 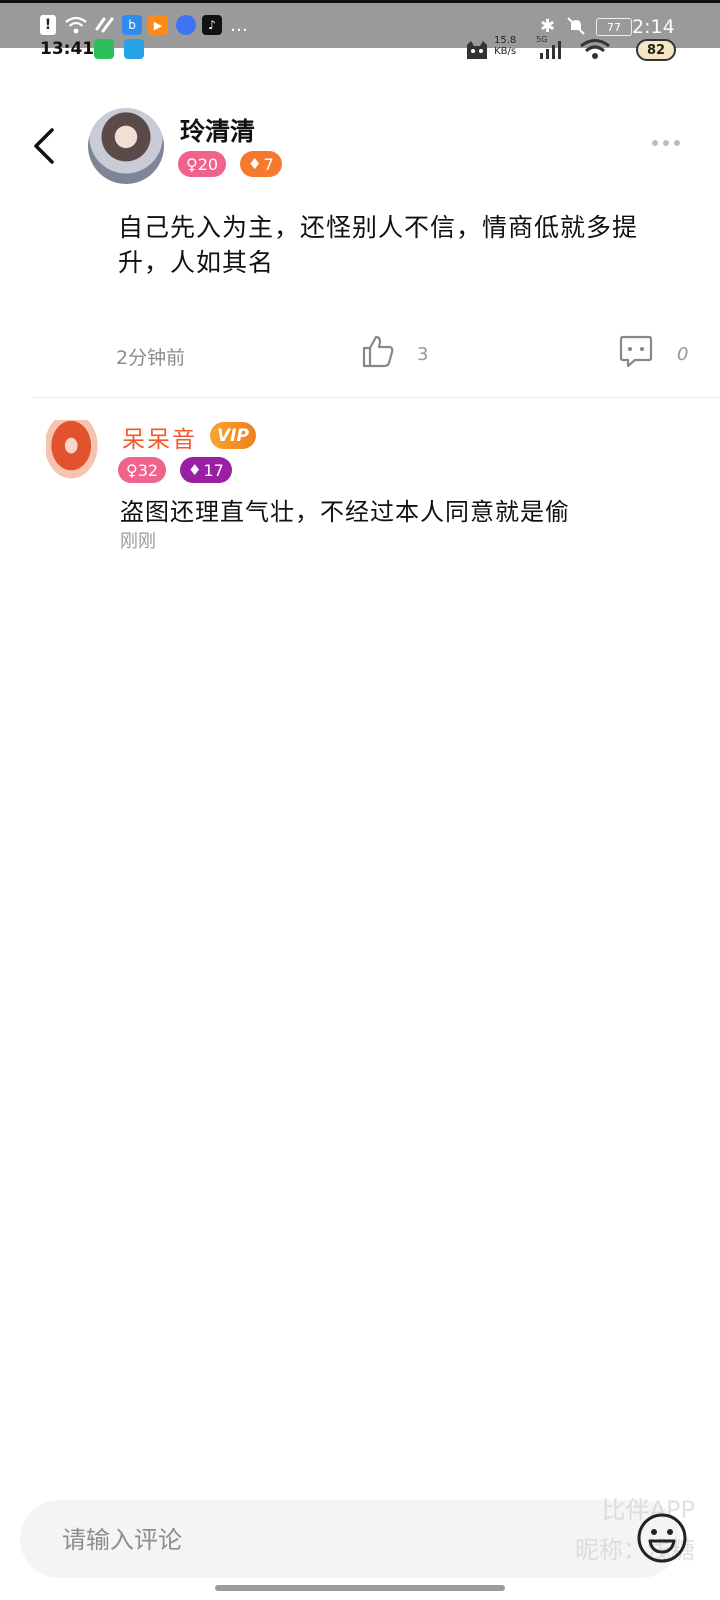 I want to click on tiktok-icon: ♪, so click(x=212, y=25).